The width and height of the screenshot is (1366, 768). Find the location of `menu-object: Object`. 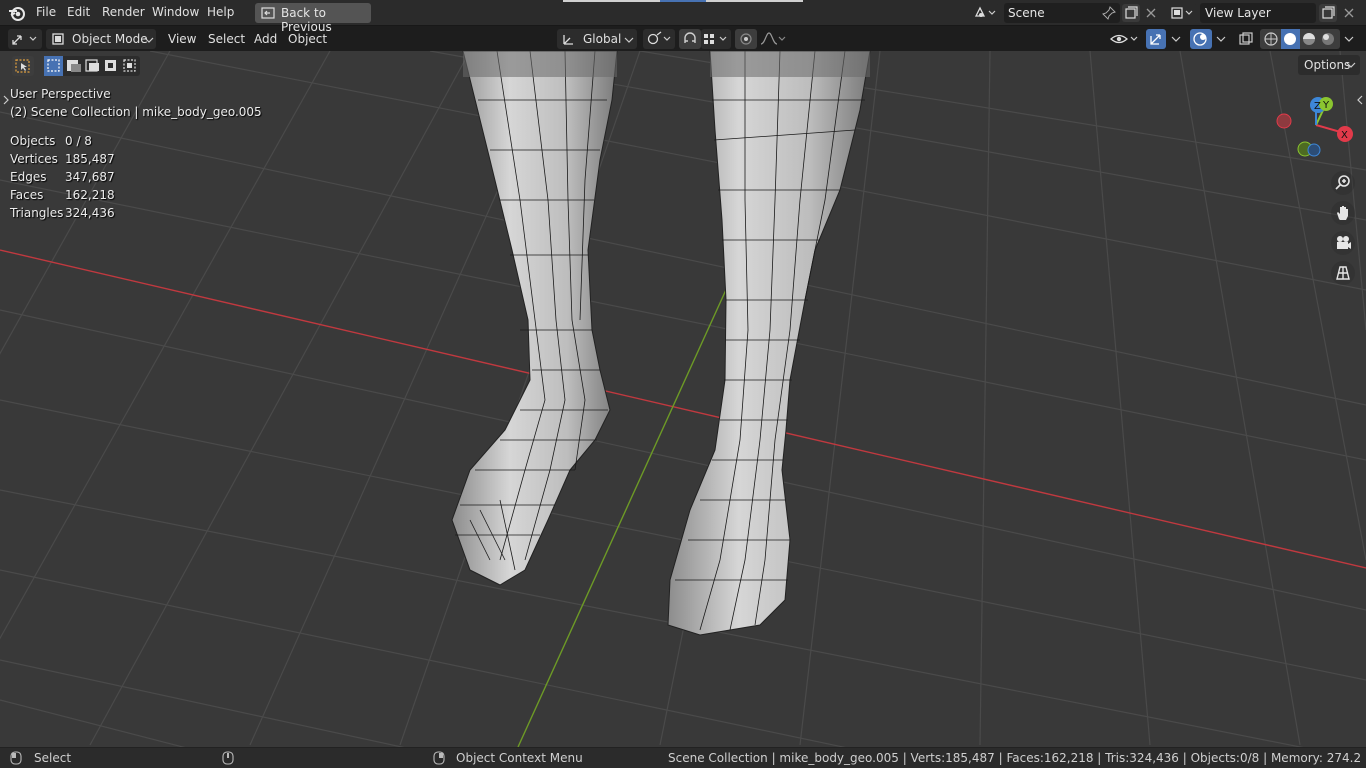

menu-object: Object is located at coordinates (307, 39).